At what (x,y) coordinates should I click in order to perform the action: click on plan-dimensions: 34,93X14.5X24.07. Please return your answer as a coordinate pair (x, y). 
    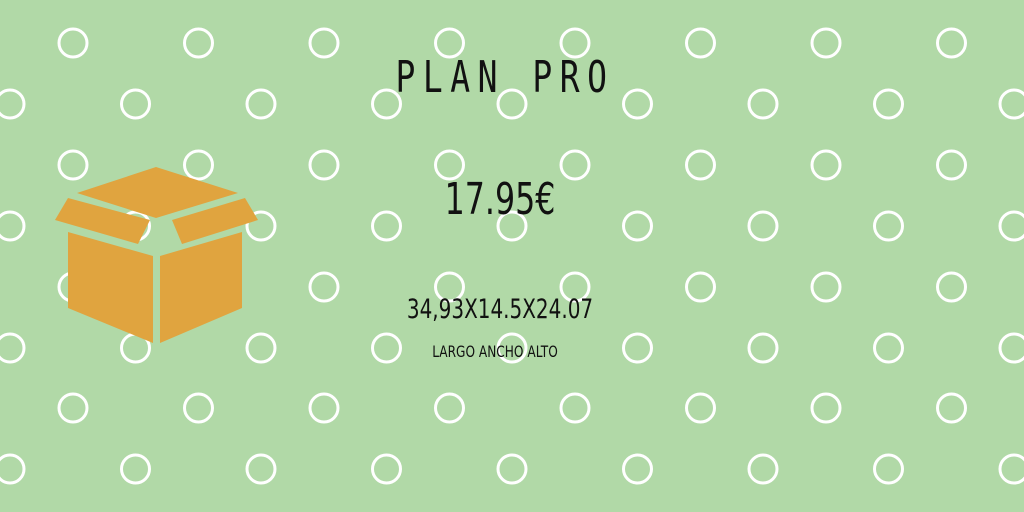
    Looking at the image, I should click on (500, 309).